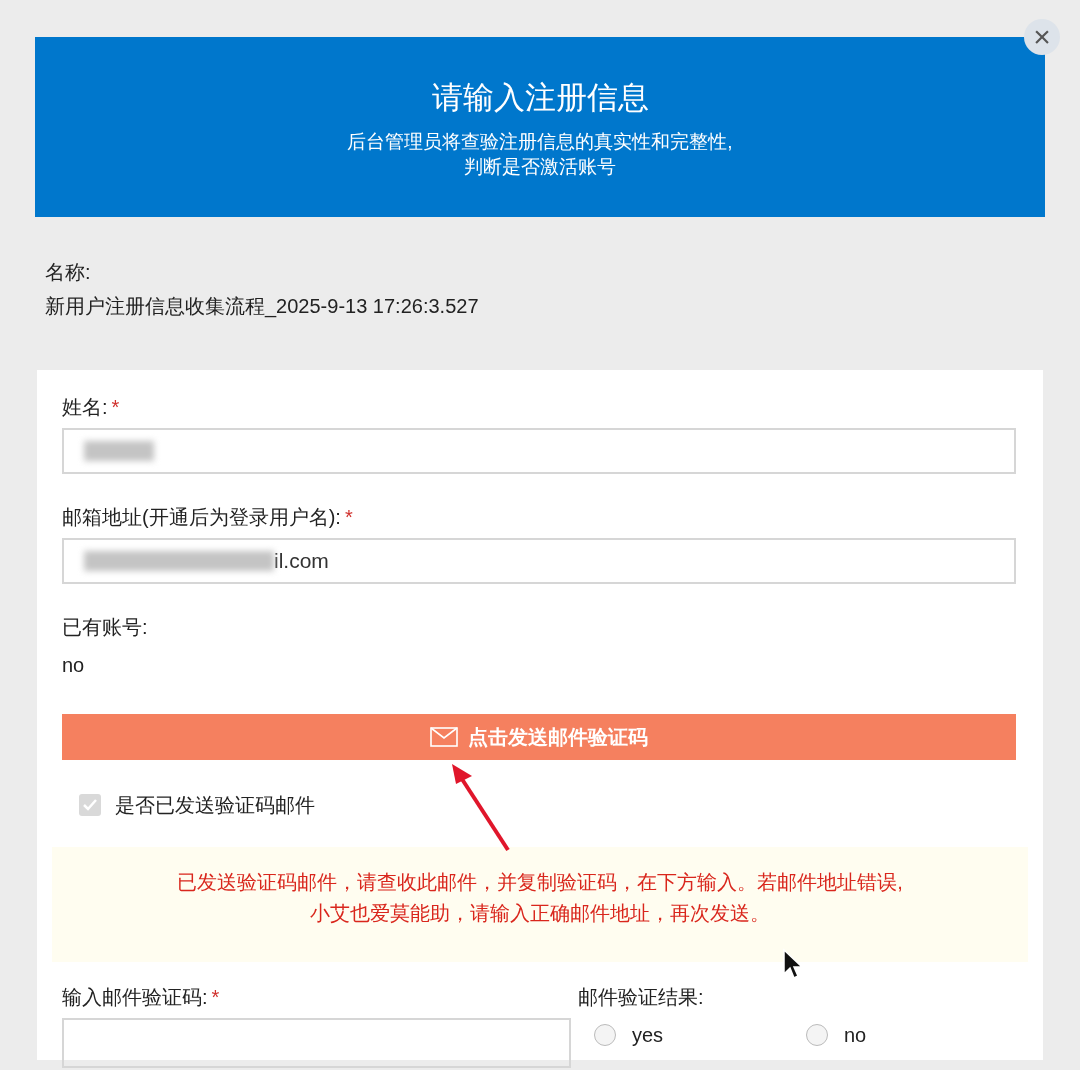  Describe the element at coordinates (540, 898) in the screenshot. I see `notice-text: 已发送验证码邮件，请查收此邮件，并复制验证码，在下方输入。若邮件地址错误, 小艾也爱莫能助，请输入正确邮件地址，再次发送。` at that location.